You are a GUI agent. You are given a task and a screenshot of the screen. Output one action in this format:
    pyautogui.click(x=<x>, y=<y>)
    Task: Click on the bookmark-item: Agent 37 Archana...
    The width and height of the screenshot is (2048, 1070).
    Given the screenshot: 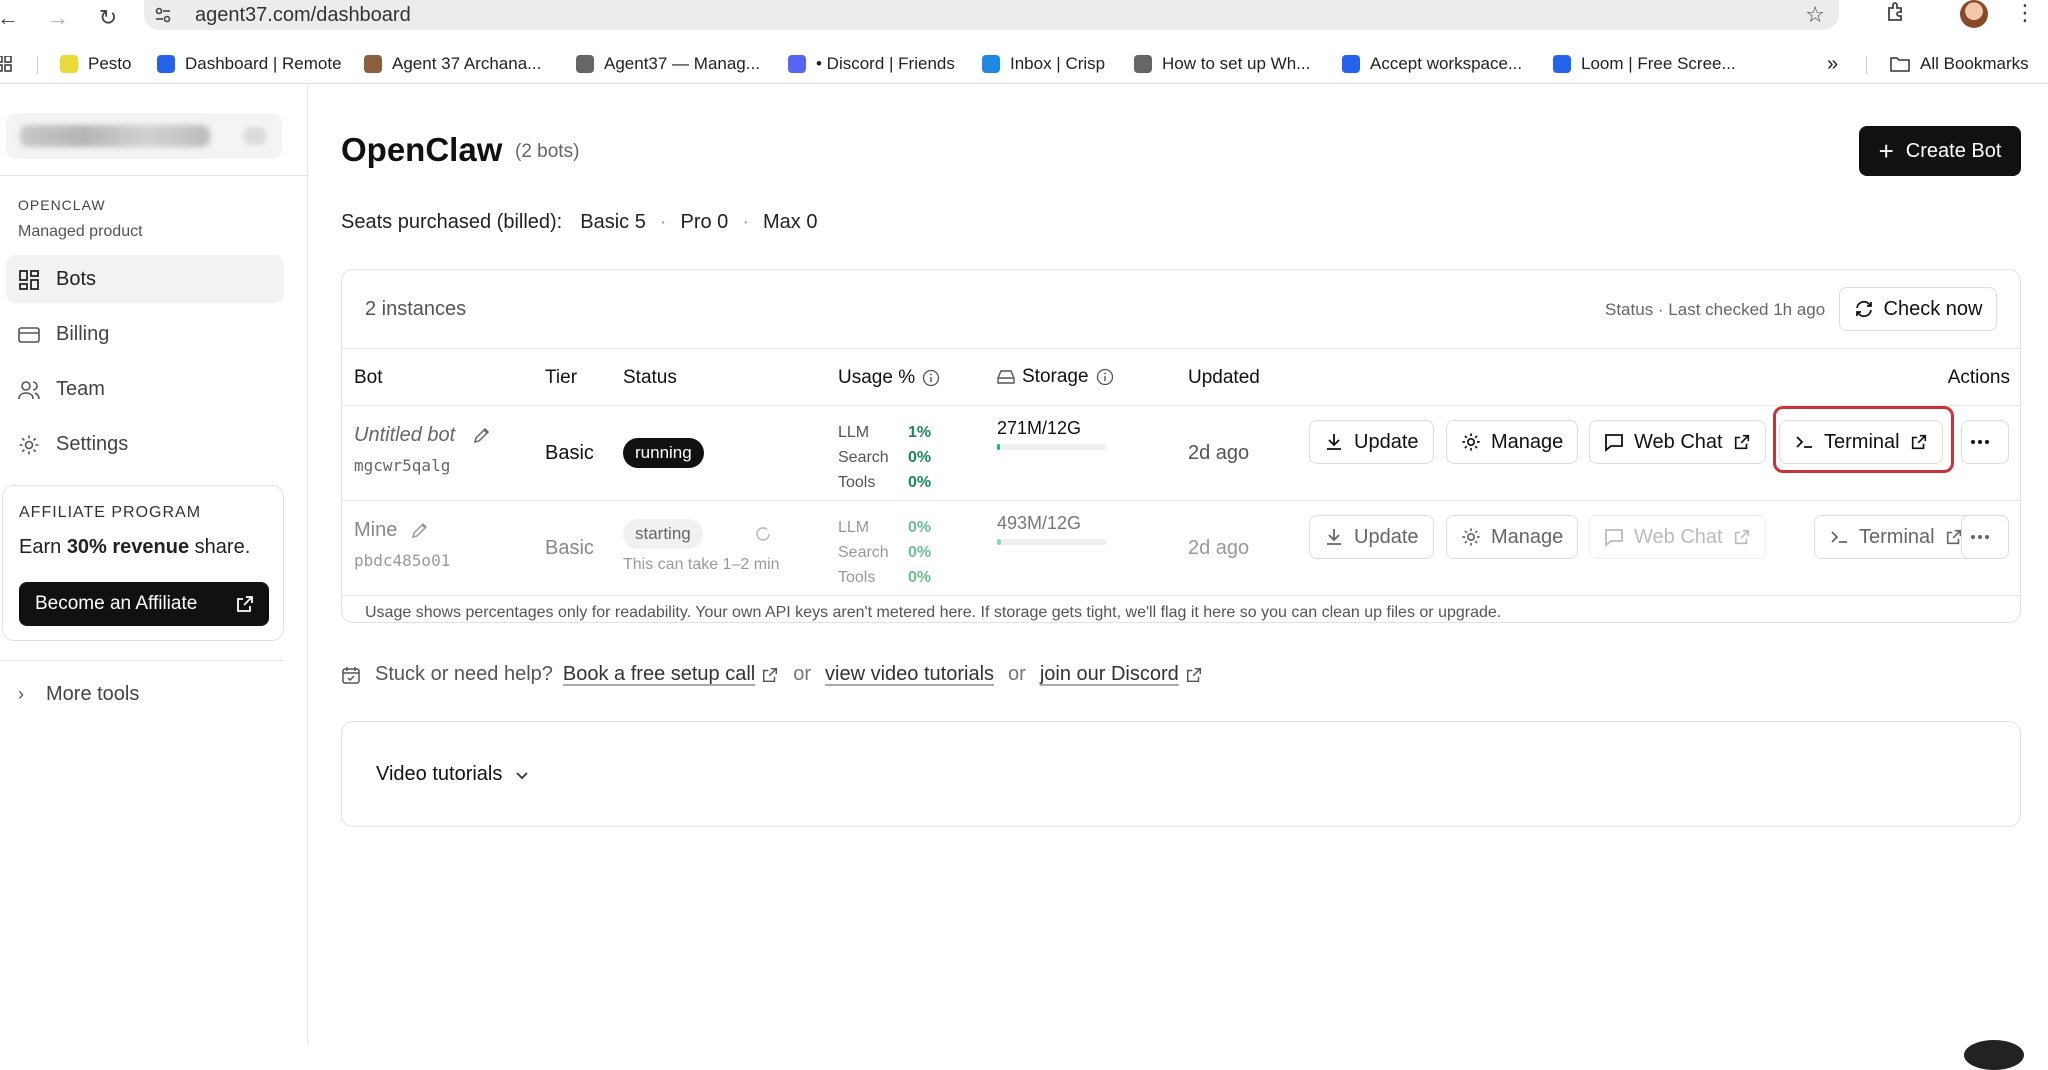 What is the action you would take?
    pyautogui.click(x=452, y=64)
    